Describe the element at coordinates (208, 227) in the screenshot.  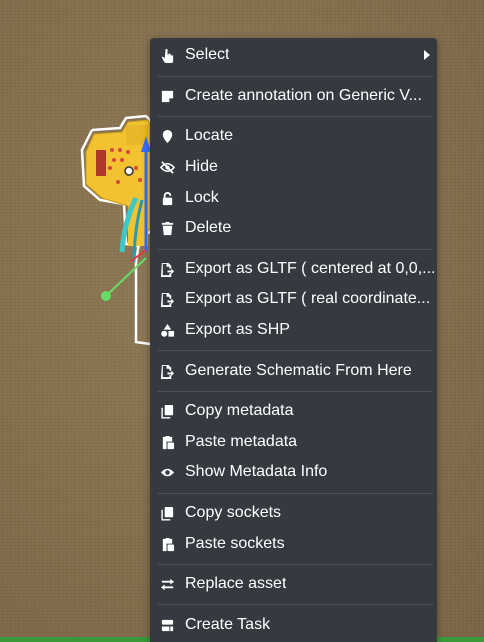
I see `menu-item-label: Delete` at that location.